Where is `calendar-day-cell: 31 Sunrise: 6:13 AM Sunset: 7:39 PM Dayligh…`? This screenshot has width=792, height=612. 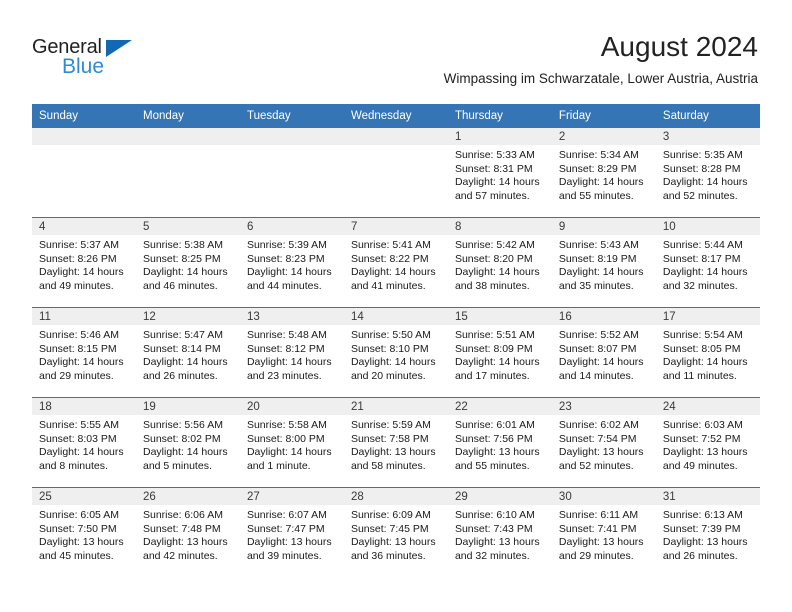 calendar-day-cell: 31 Sunrise: 6:13 AM Sunset: 7:39 PM Dayligh… is located at coordinates (707, 532).